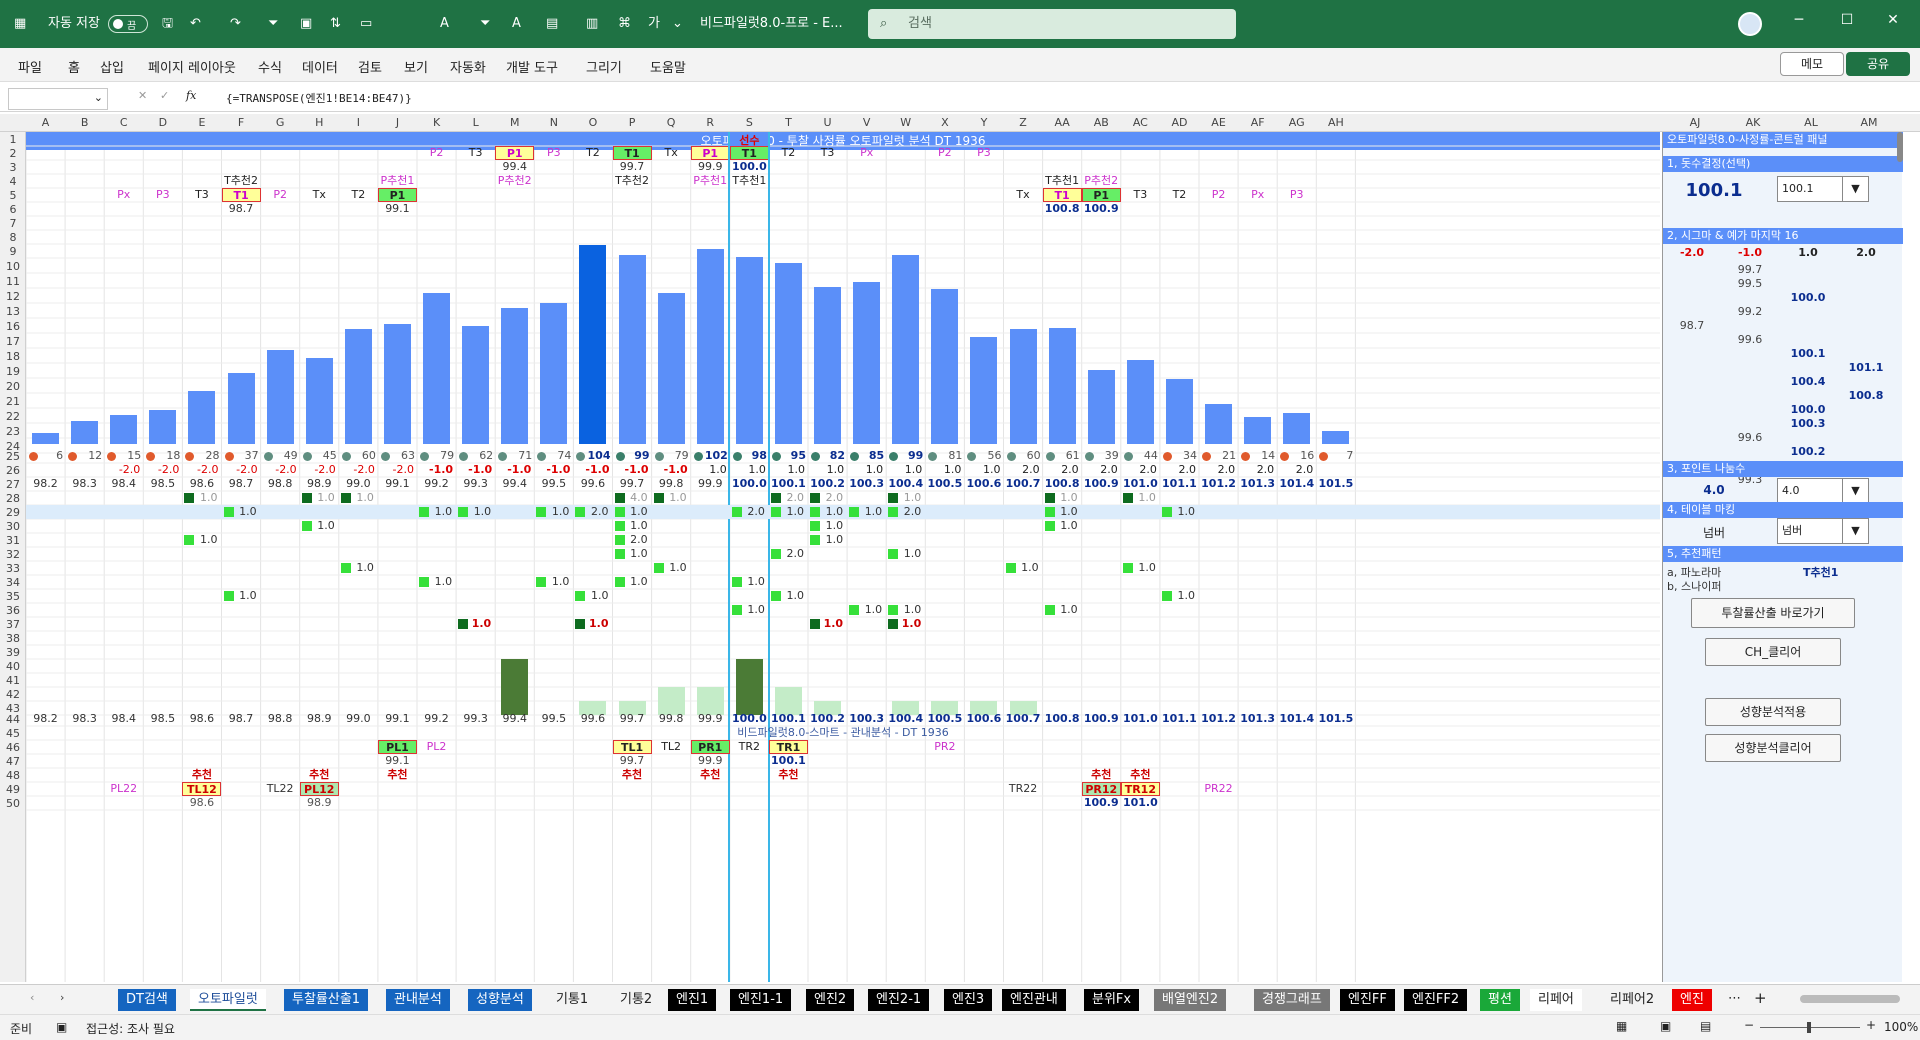 This screenshot has width=1920, height=1040. What do you see at coordinates (128, 24) in the screenshot?
I see `autosave-toggle: 끔` at bounding box center [128, 24].